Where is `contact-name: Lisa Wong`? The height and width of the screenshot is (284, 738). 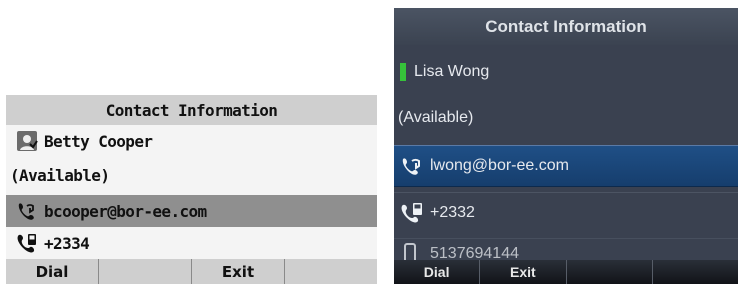
contact-name: Lisa Wong is located at coordinates (452, 71).